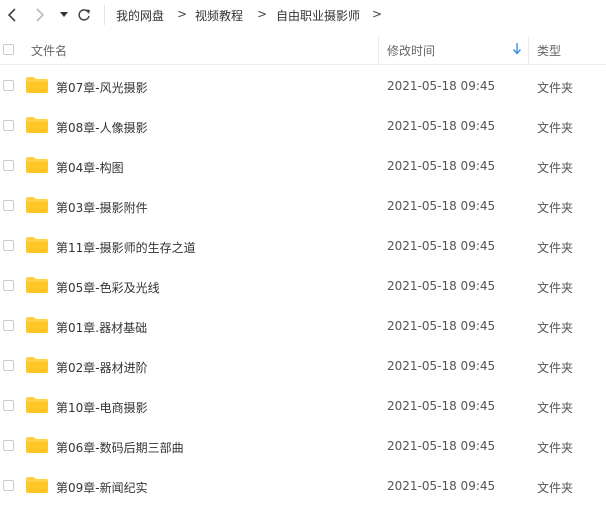 The height and width of the screenshot is (532, 606). I want to click on file-name: 第01章.器材基础, so click(101, 327).